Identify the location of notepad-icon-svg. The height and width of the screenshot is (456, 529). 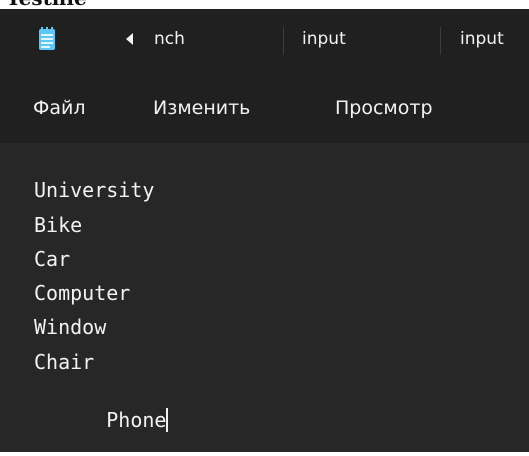
(47, 38).